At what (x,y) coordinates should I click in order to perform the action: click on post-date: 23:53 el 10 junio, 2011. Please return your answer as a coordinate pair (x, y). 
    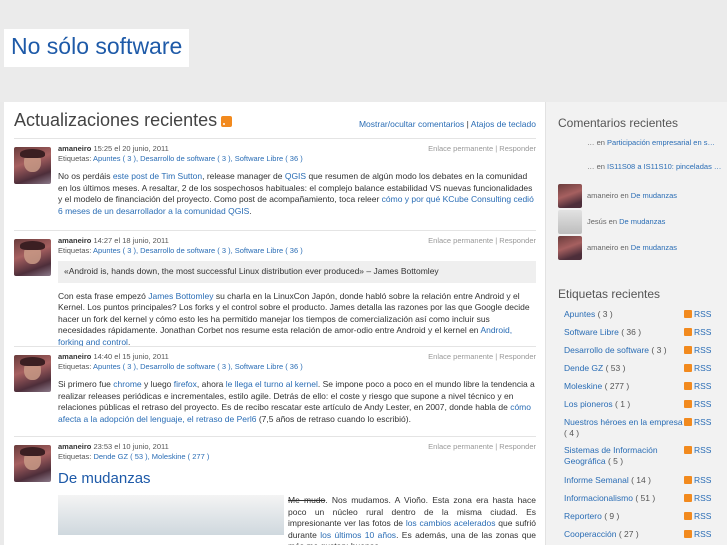
    Looking at the image, I should click on (130, 446).